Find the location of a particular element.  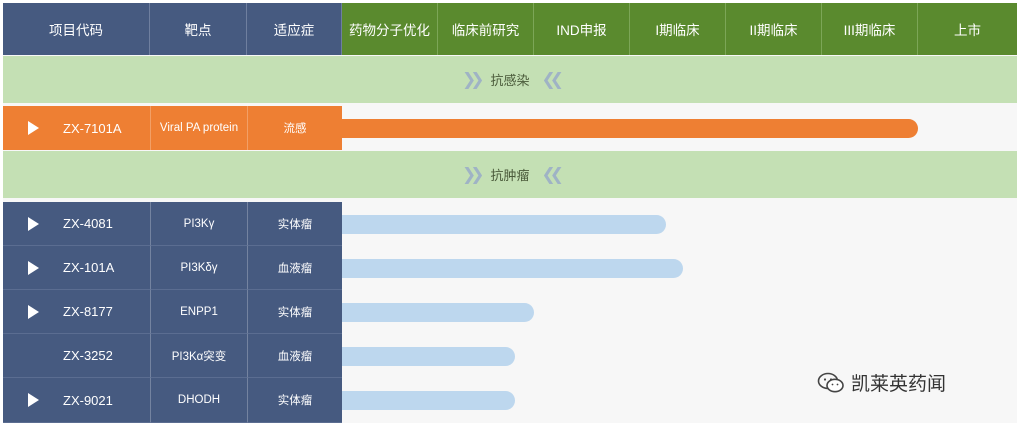

target-cell: PI3Kα突变 is located at coordinates (198, 356).